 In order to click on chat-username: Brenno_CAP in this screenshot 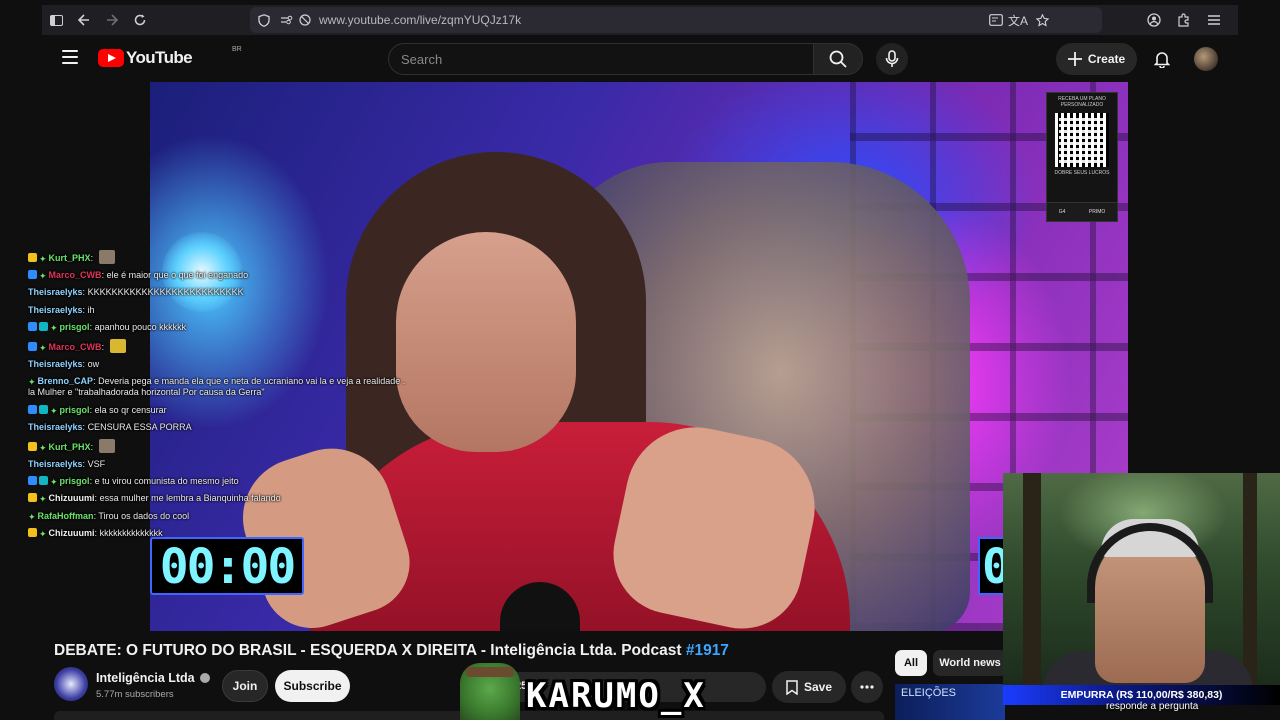, I will do `click(66, 381)`.